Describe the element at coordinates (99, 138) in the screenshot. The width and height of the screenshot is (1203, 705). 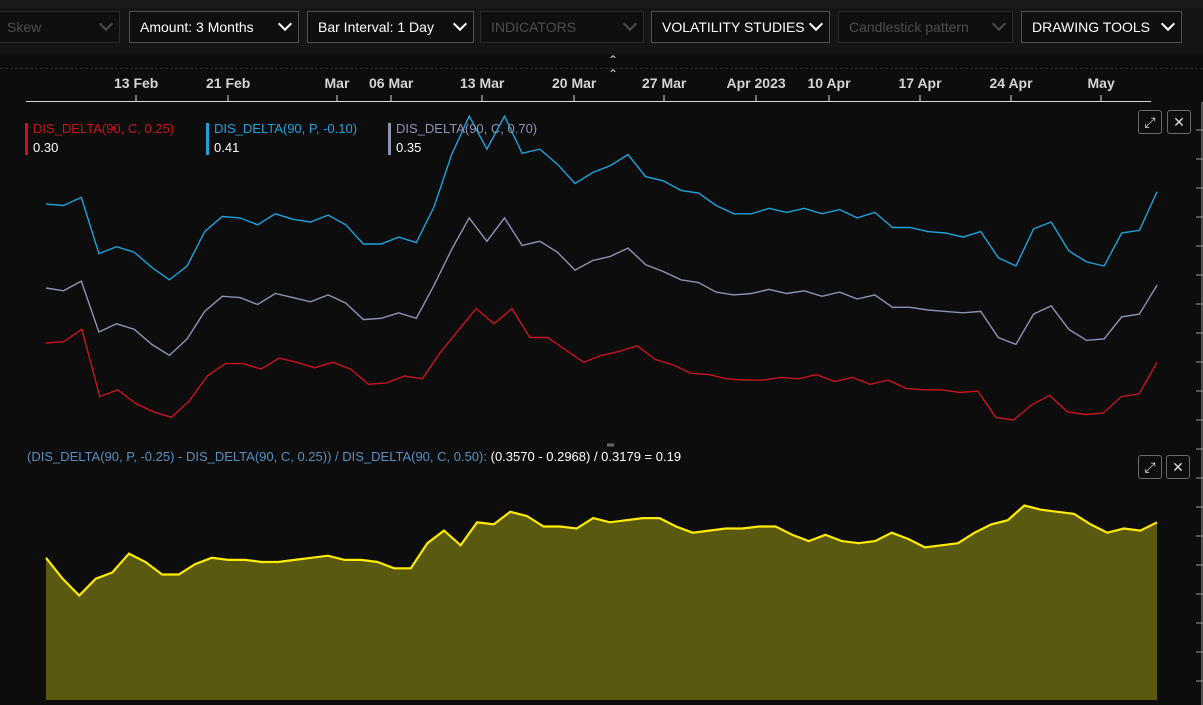
I see `legend-item-call-25: DIS_DELTA(90, C, 0.25) 0.30` at that location.